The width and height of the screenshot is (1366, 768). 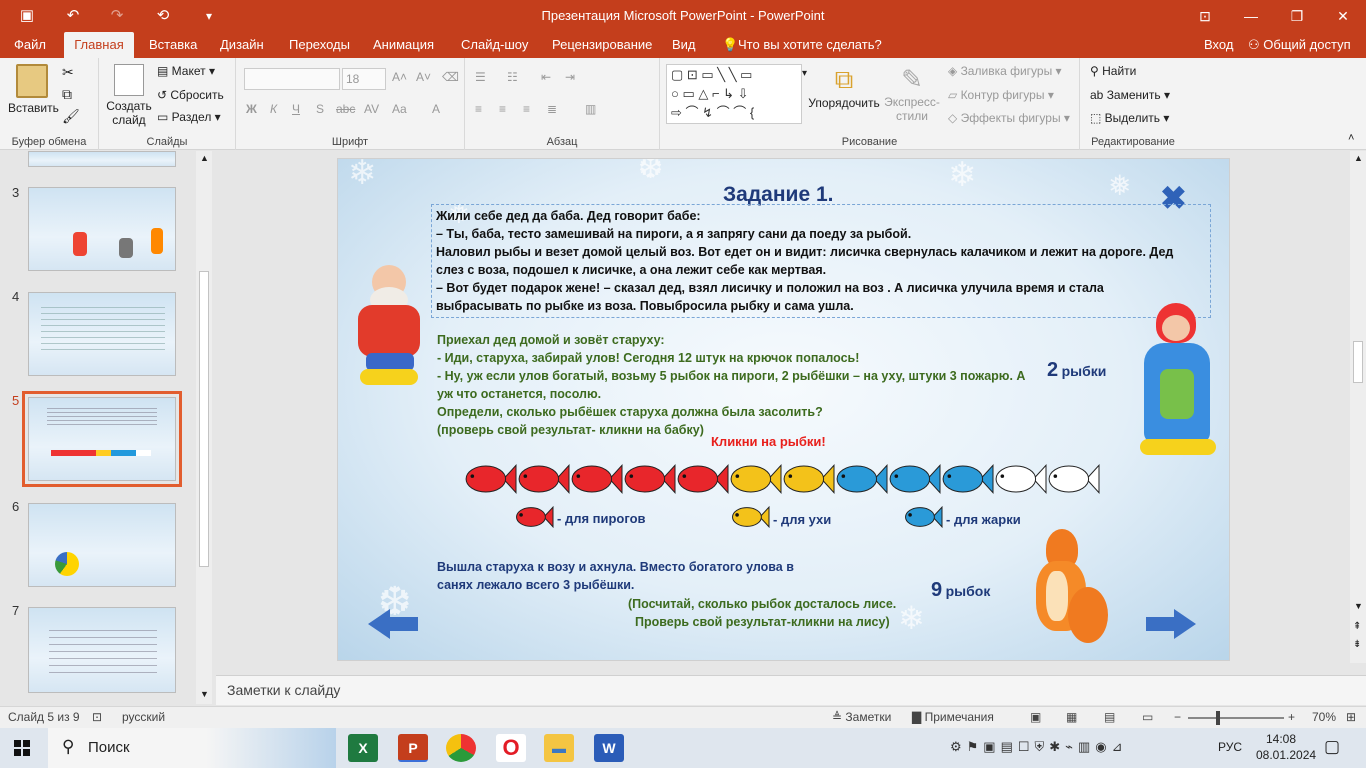 I want to click on minimize-button: —, so click(x=1251, y=16).